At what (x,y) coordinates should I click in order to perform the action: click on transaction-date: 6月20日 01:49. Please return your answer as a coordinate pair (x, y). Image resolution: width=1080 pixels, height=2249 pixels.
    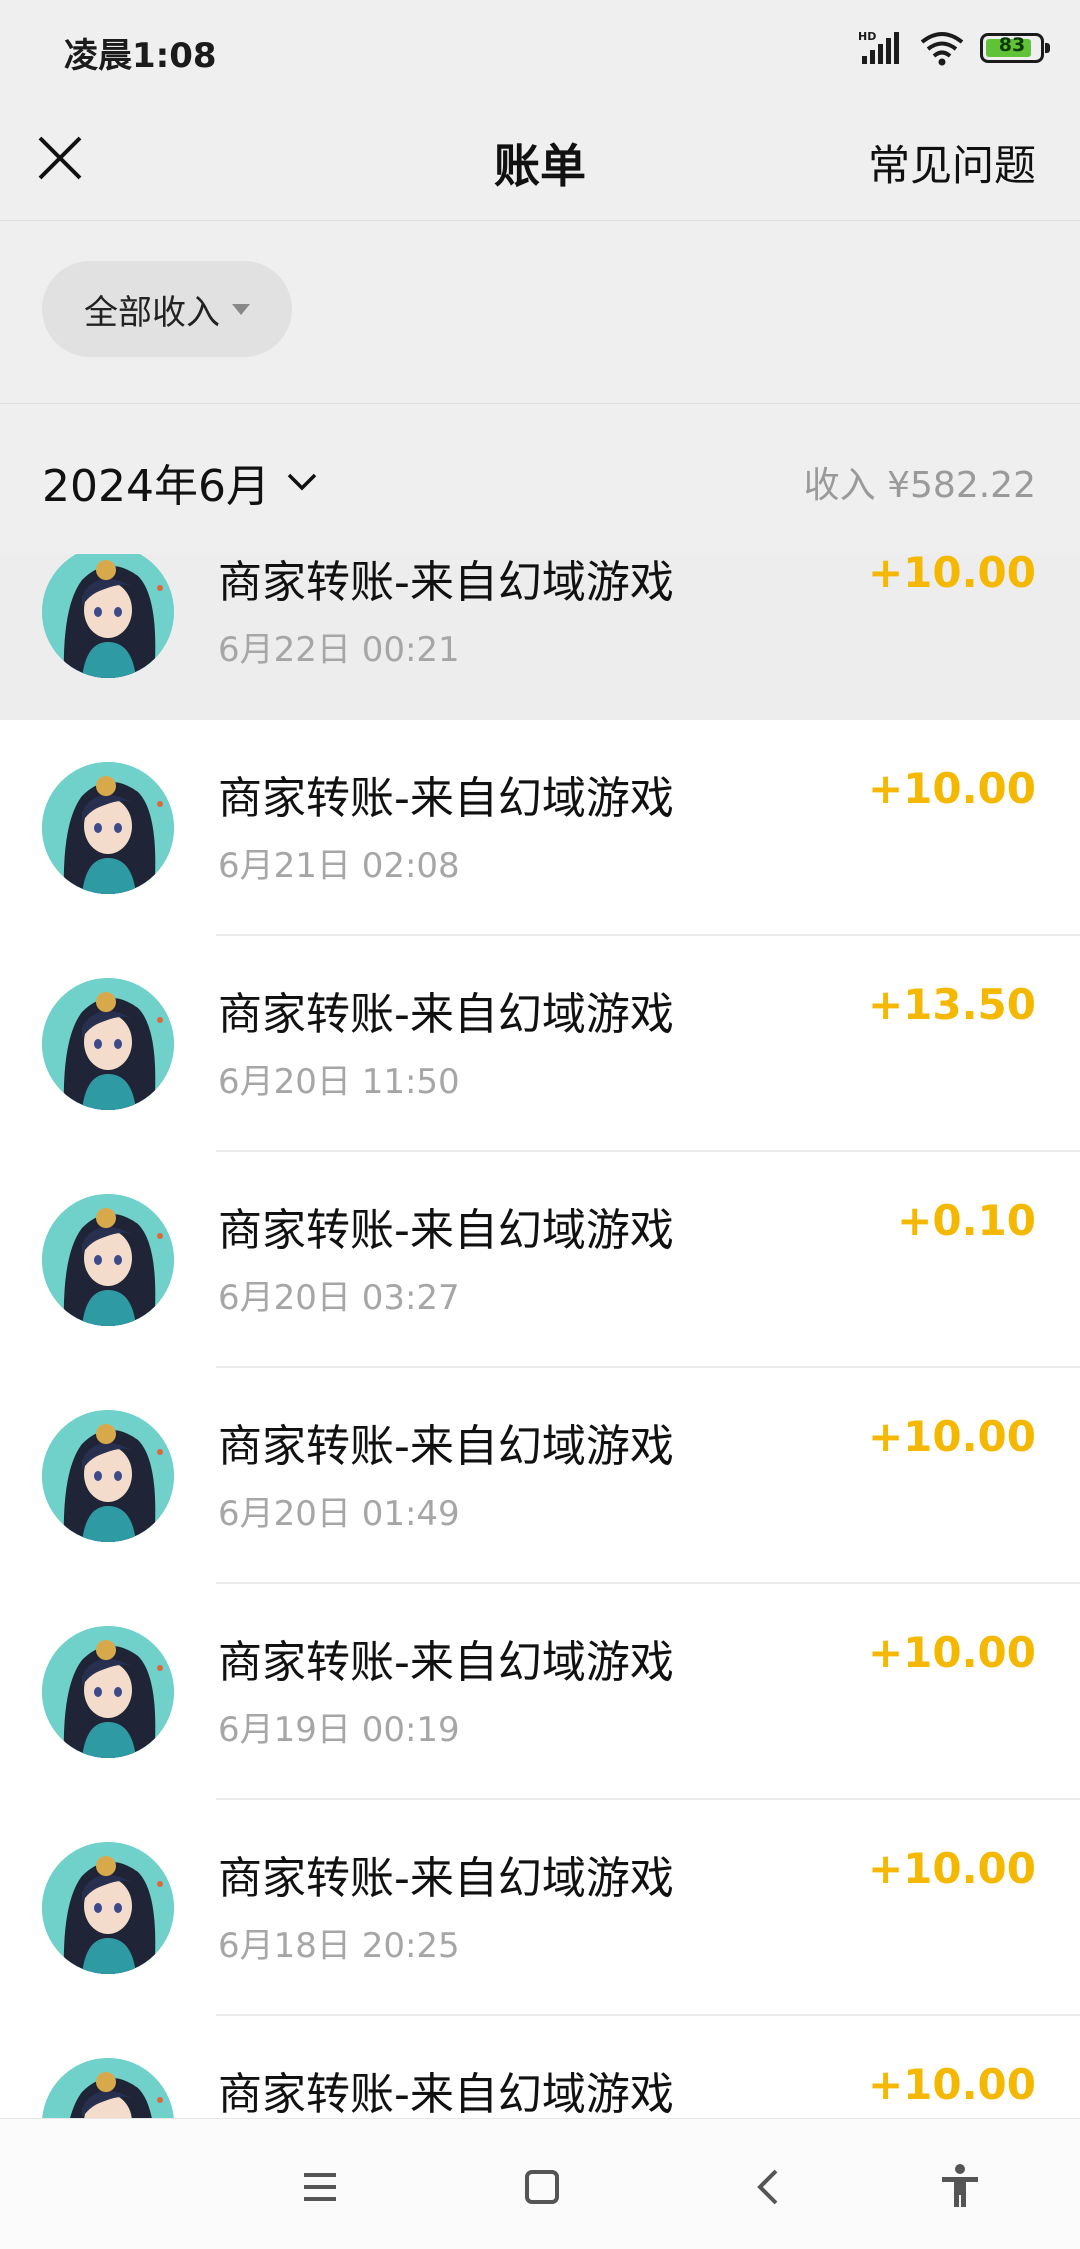
    Looking at the image, I should click on (339, 1514).